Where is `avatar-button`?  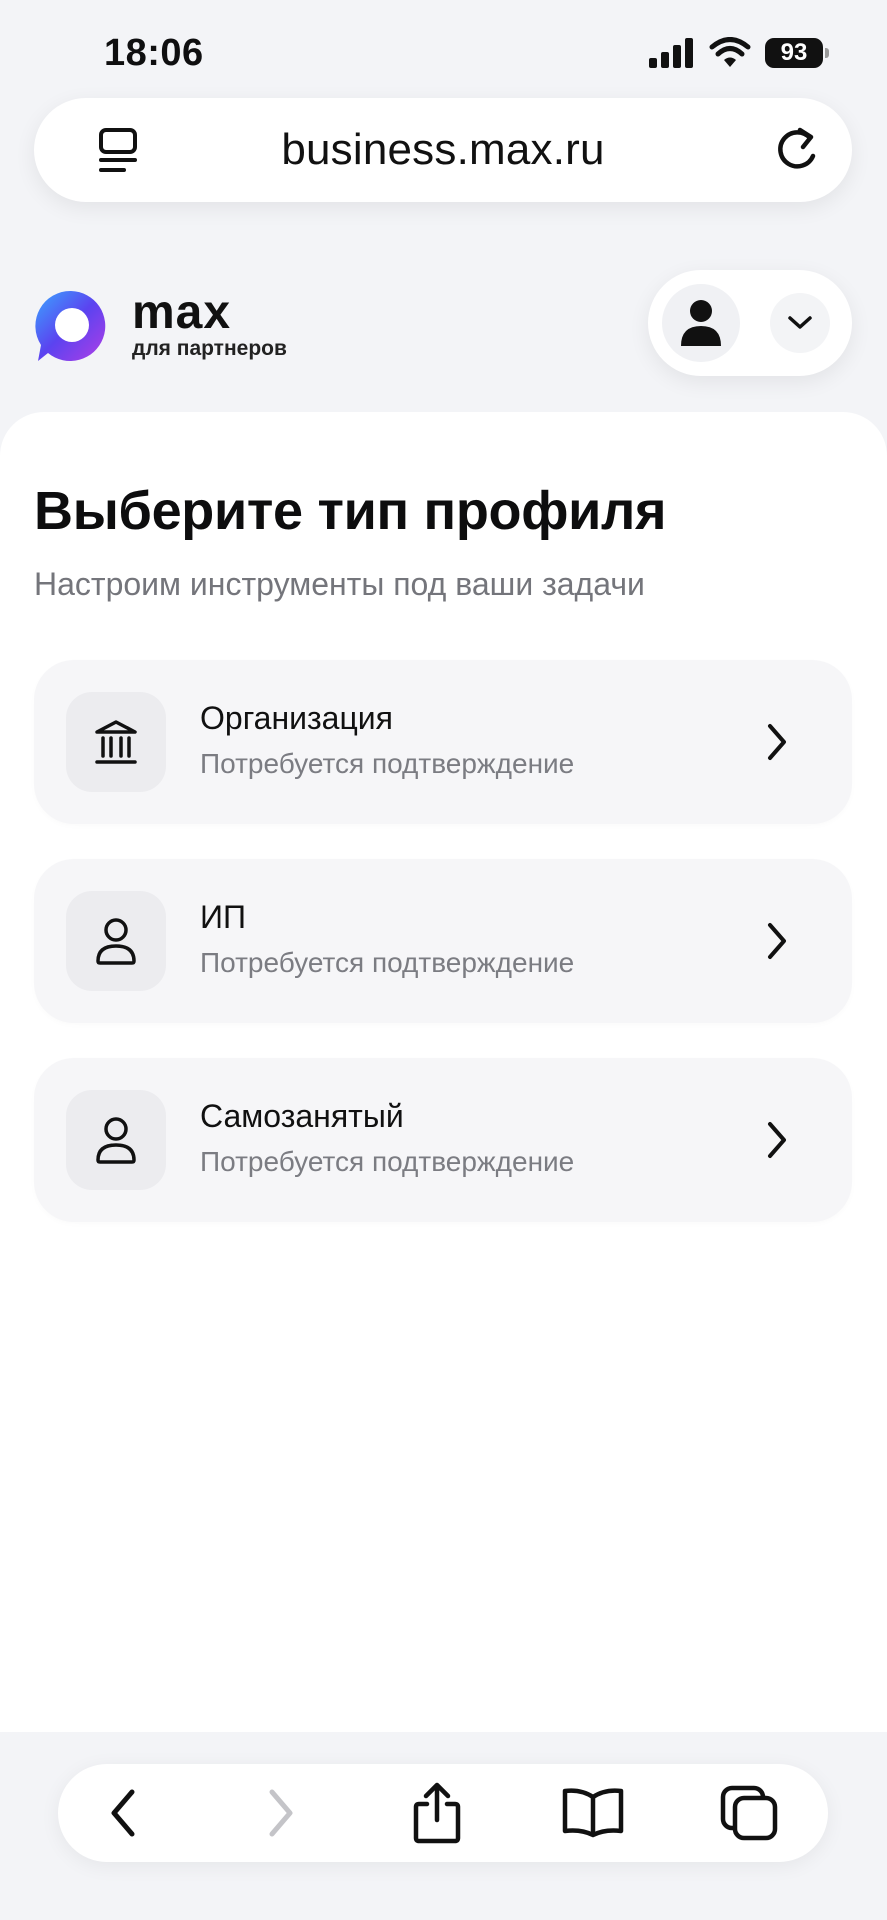
avatar-button is located at coordinates (701, 323).